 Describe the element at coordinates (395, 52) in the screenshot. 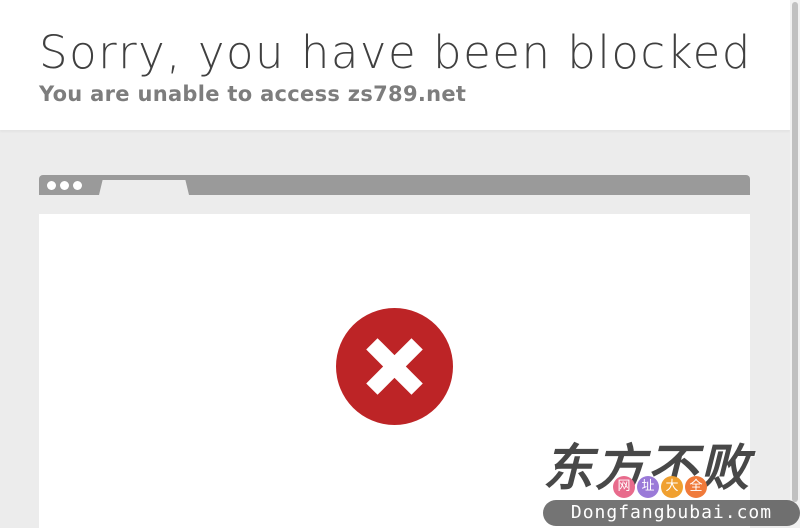

I see `page-title: Sorry, you have been blocked` at that location.